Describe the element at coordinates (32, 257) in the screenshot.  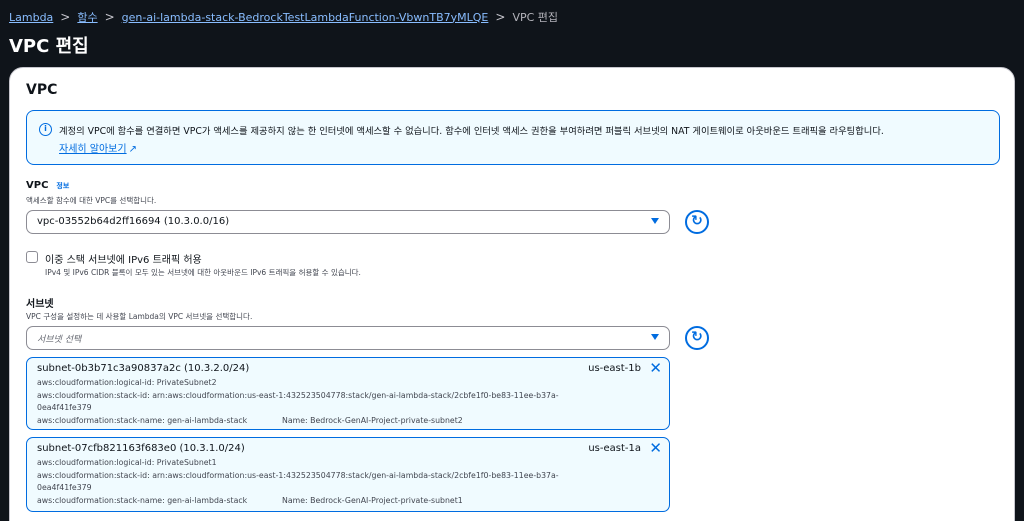
I see `ipv6-checkbox` at that location.